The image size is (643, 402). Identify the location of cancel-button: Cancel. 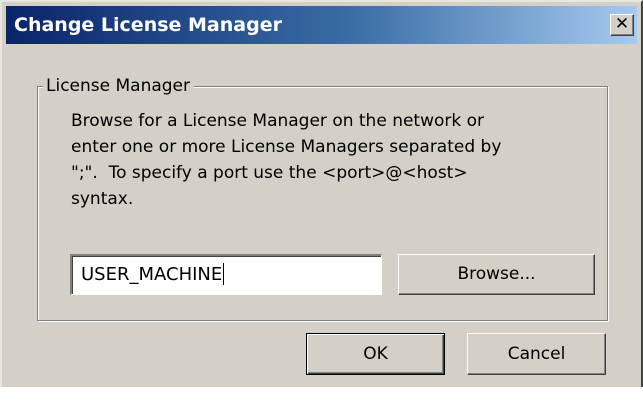
(536, 354).